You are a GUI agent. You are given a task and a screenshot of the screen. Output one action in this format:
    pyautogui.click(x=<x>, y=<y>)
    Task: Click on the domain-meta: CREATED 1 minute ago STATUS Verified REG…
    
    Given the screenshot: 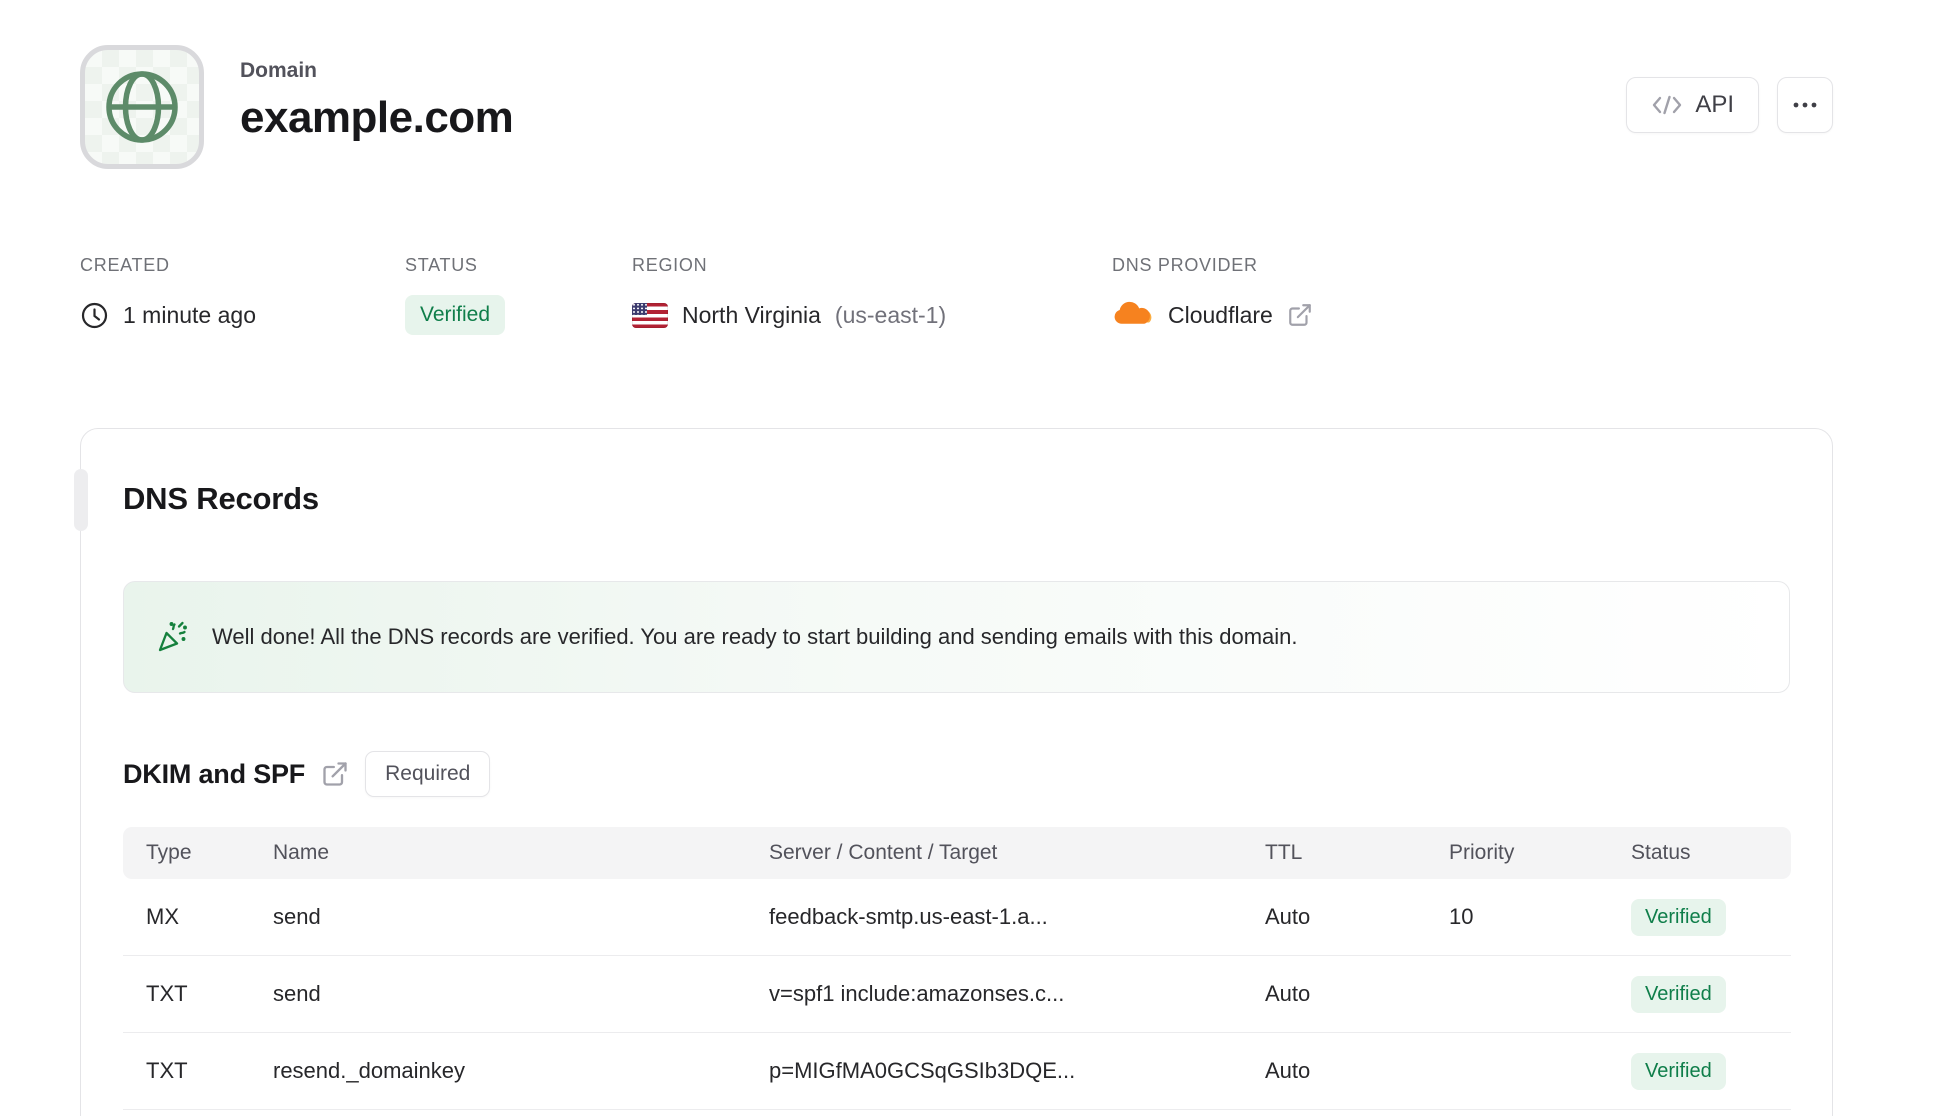 What is the action you would take?
    pyautogui.click(x=956, y=295)
    